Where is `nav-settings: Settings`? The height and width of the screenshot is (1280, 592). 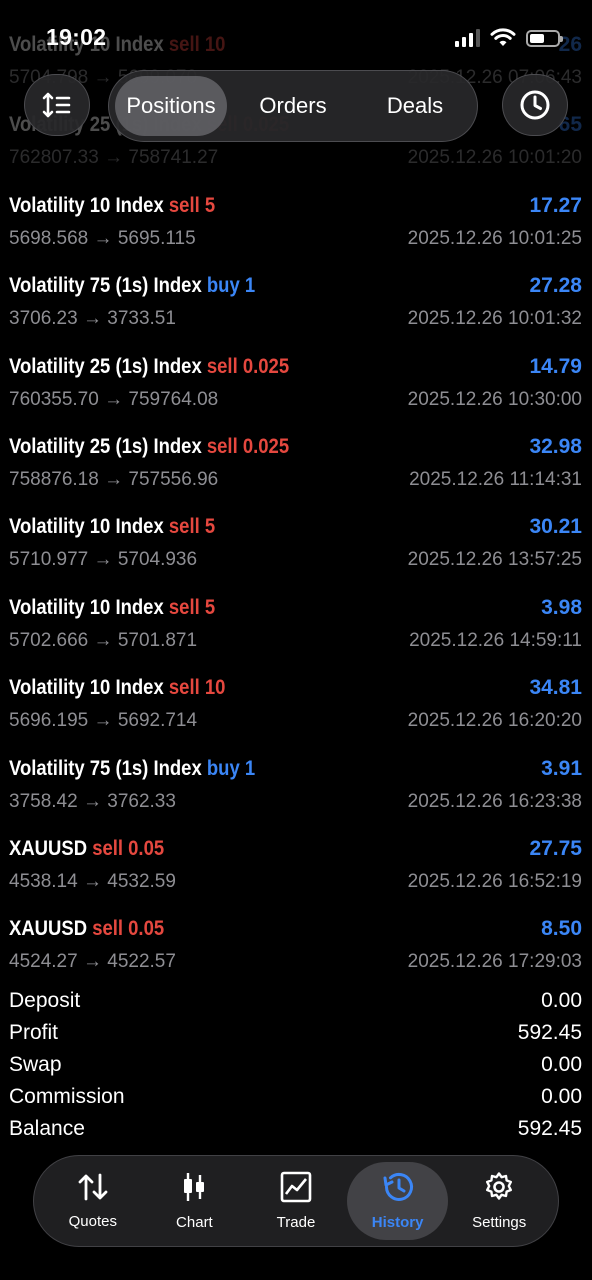
nav-settings: Settings is located at coordinates (499, 1201).